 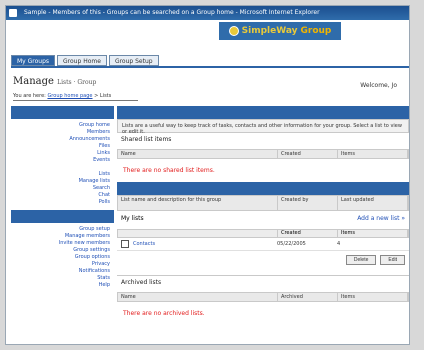 What do you see at coordinates (198, 233) in the screenshot?
I see `column-header` at bounding box center [198, 233].